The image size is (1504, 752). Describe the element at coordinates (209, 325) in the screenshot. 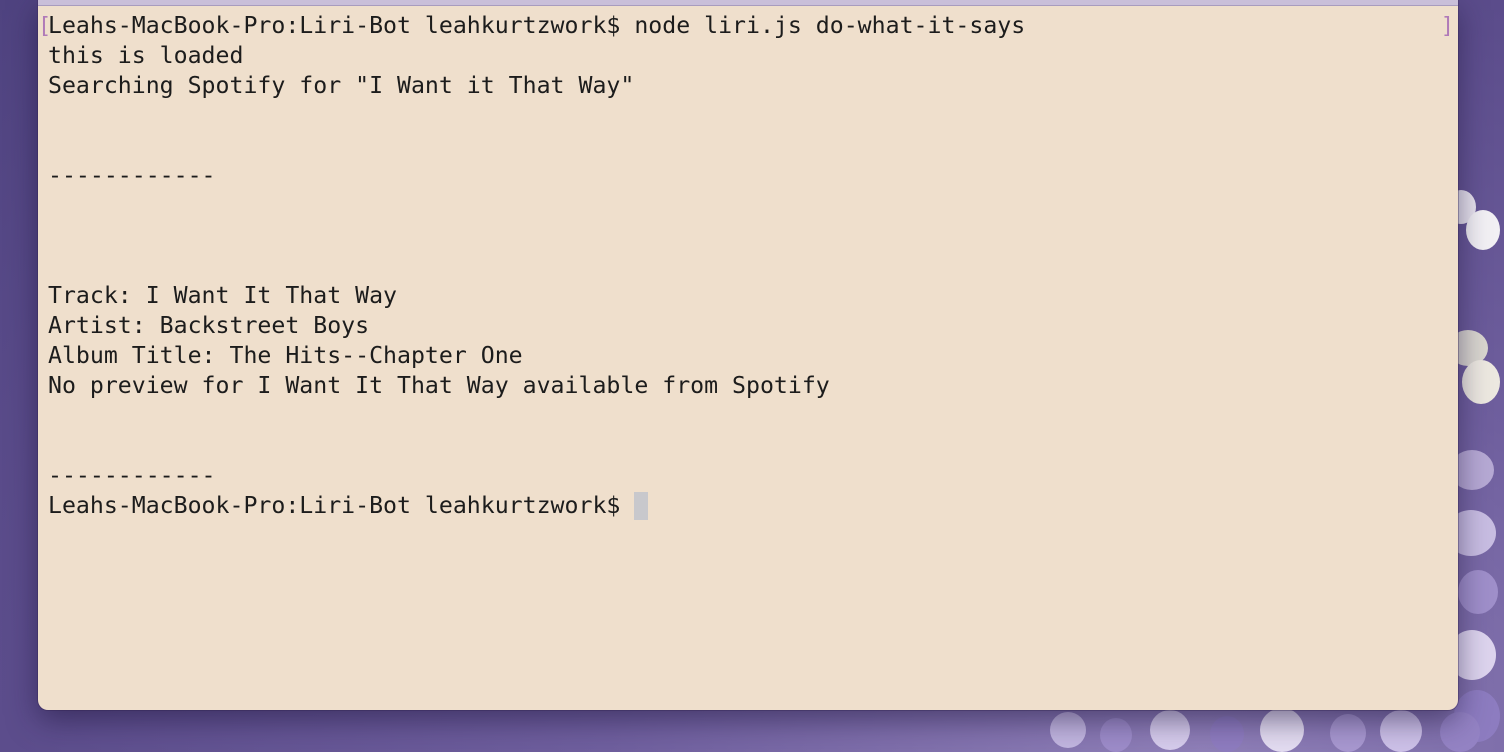

I see `terminal-line: Artist: Backstreet Boys` at that location.